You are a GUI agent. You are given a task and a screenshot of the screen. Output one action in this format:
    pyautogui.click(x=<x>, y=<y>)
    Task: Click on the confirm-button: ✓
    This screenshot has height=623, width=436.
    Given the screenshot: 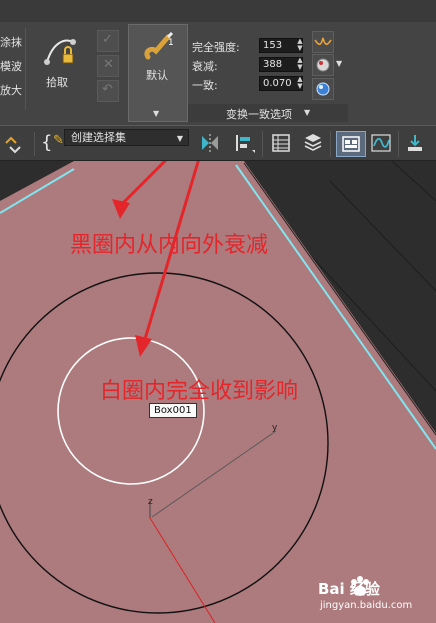 What is the action you would take?
    pyautogui.click(x=108, y=41)
    